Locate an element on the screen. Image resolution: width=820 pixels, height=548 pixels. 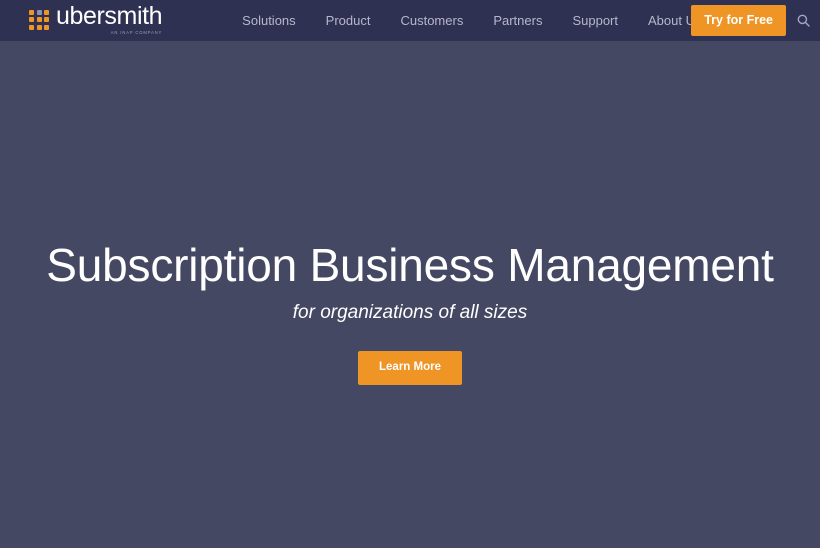
logo-dot-accent is located at coordinates (39, 12).